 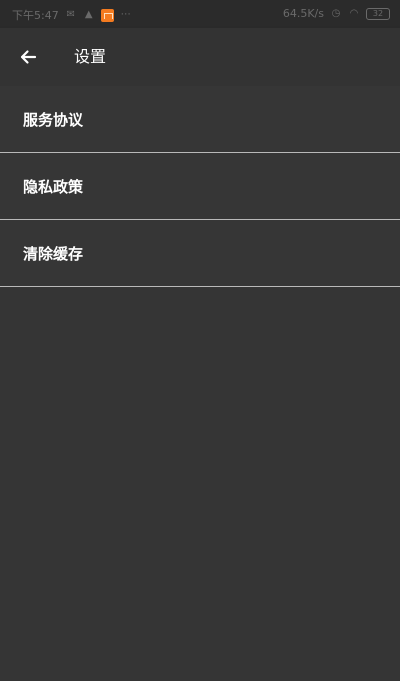 What do you see at coordinates (53, 120) in the screenshot?
I see `settings-item-label: 服务协议` at bounding box center [53, 120].